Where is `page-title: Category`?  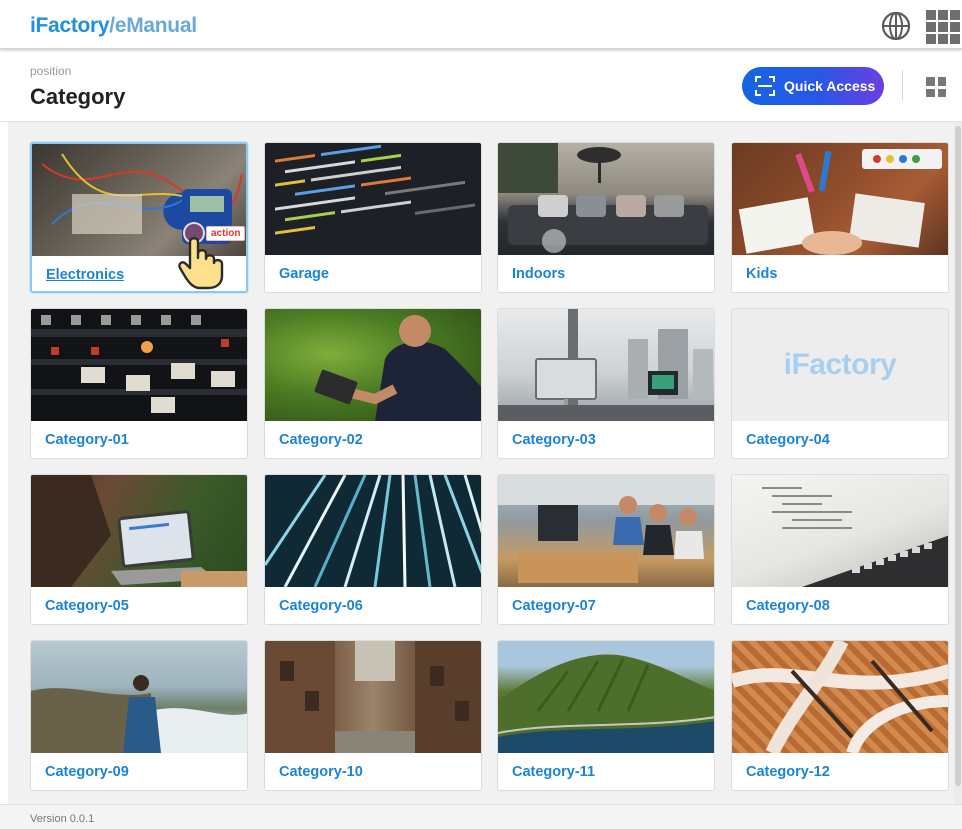 page-title: Category is located at coordinates (78, 96).